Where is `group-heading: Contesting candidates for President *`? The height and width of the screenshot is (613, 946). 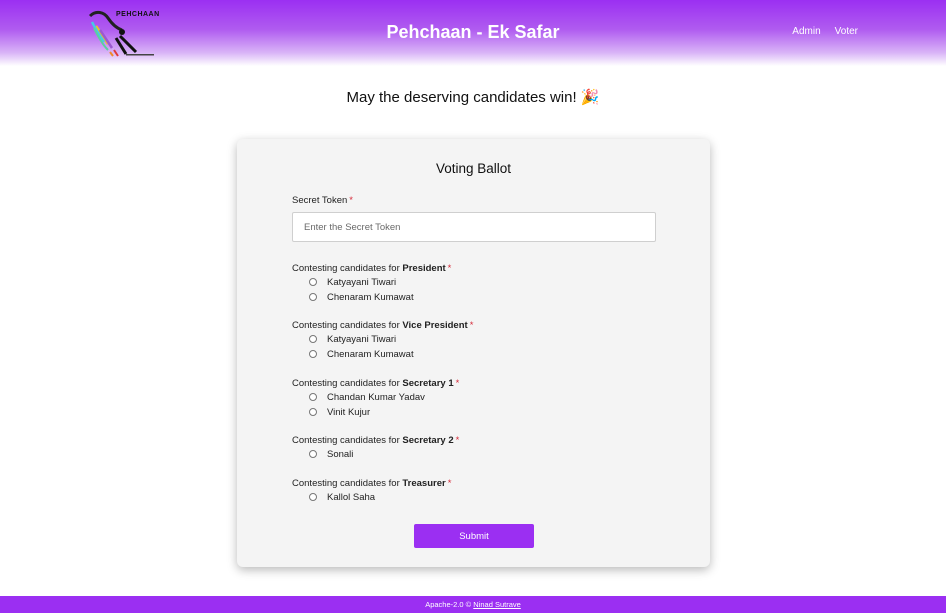 group-heading: Contesting candidates for President * is located at coordinates (371, 268).